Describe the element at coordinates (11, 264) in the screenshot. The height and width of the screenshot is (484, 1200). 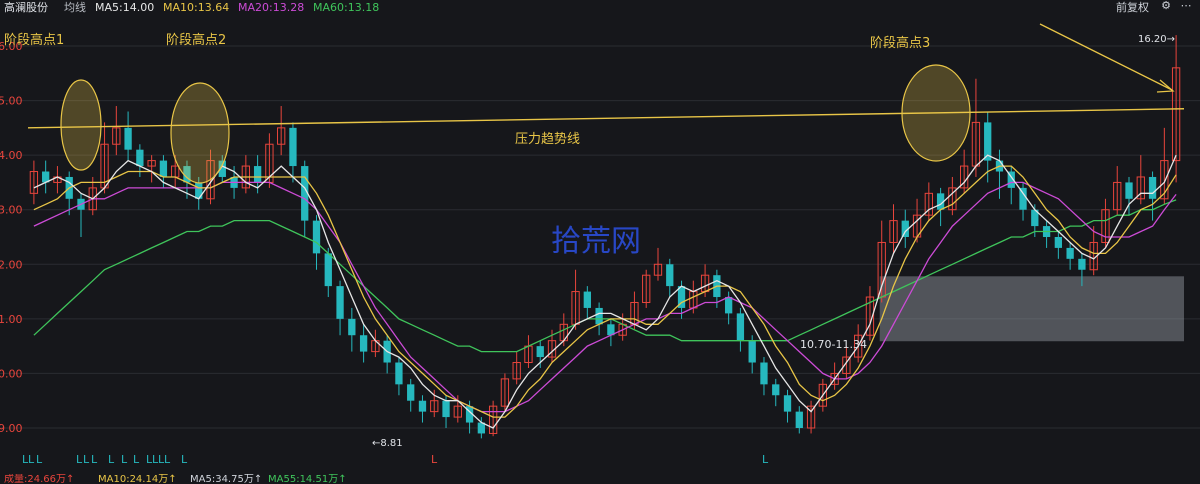
I see `y-tick-label: 2.00` at that location.